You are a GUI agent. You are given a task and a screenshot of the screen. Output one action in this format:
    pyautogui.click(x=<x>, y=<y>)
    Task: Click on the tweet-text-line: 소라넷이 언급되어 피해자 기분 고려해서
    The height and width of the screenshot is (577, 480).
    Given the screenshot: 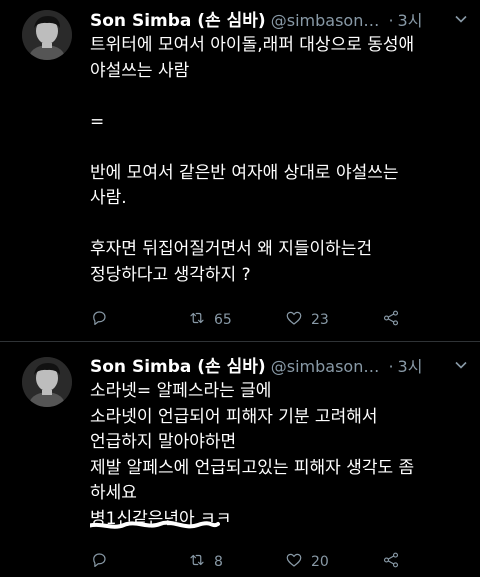 What is the action you would take?
    pyautogui.click(x=234, y=416)
    